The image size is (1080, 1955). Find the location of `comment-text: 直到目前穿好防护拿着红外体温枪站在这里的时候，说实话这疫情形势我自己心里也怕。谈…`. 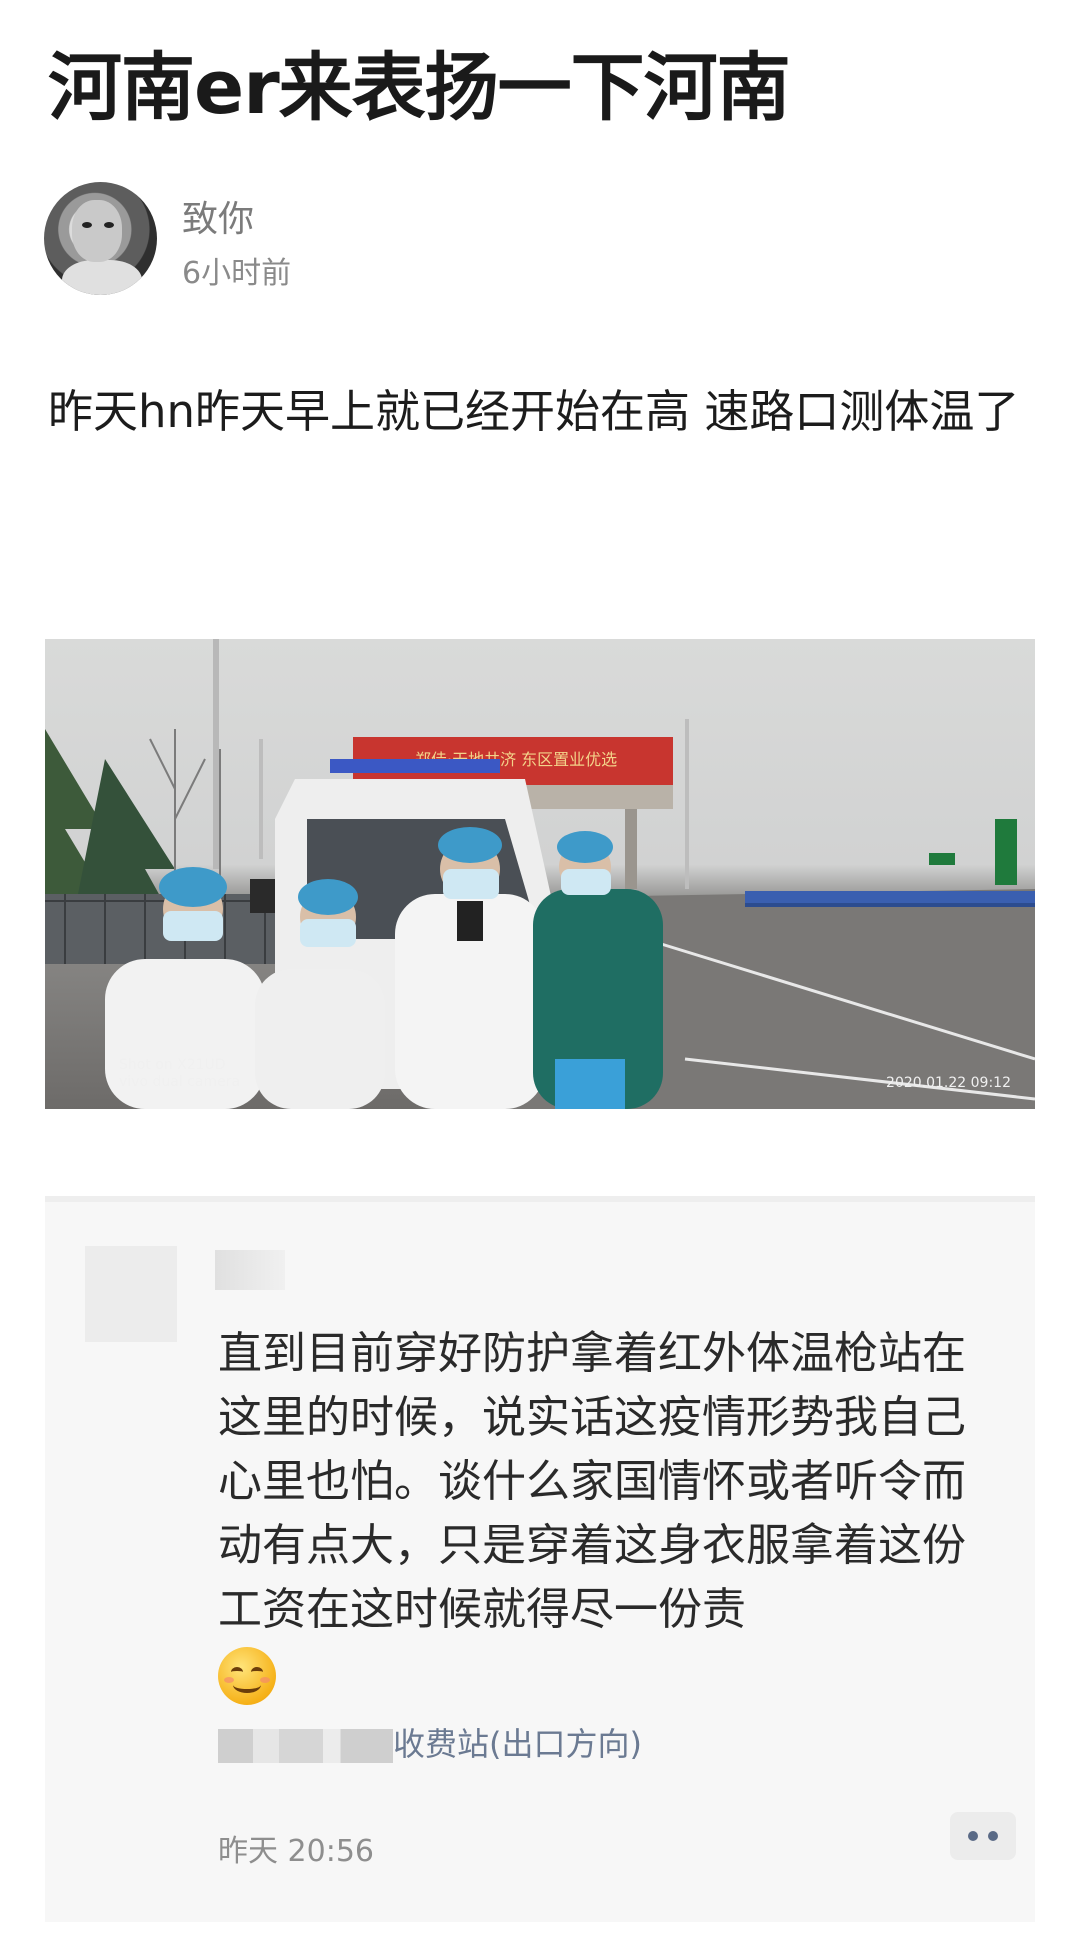

comment-text: 直到目前穿好防护拿着红外体温枪站在这里的时候，说实话这疫情形势我自己心里也怕。谈… is located at coordinates (613, 1514).